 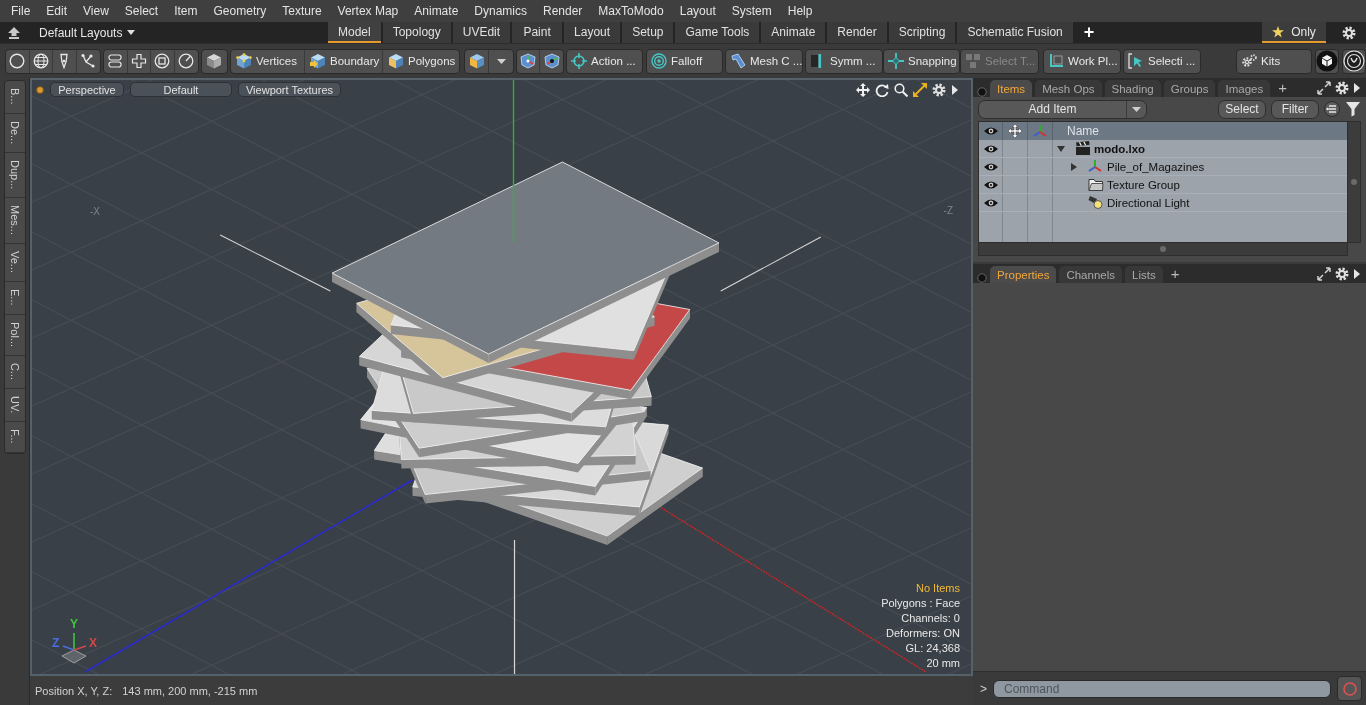 What do you see at coordinates (186, 61) in the screenshot?
I see `circle-slash-icon` at bounding box center [186, 61].